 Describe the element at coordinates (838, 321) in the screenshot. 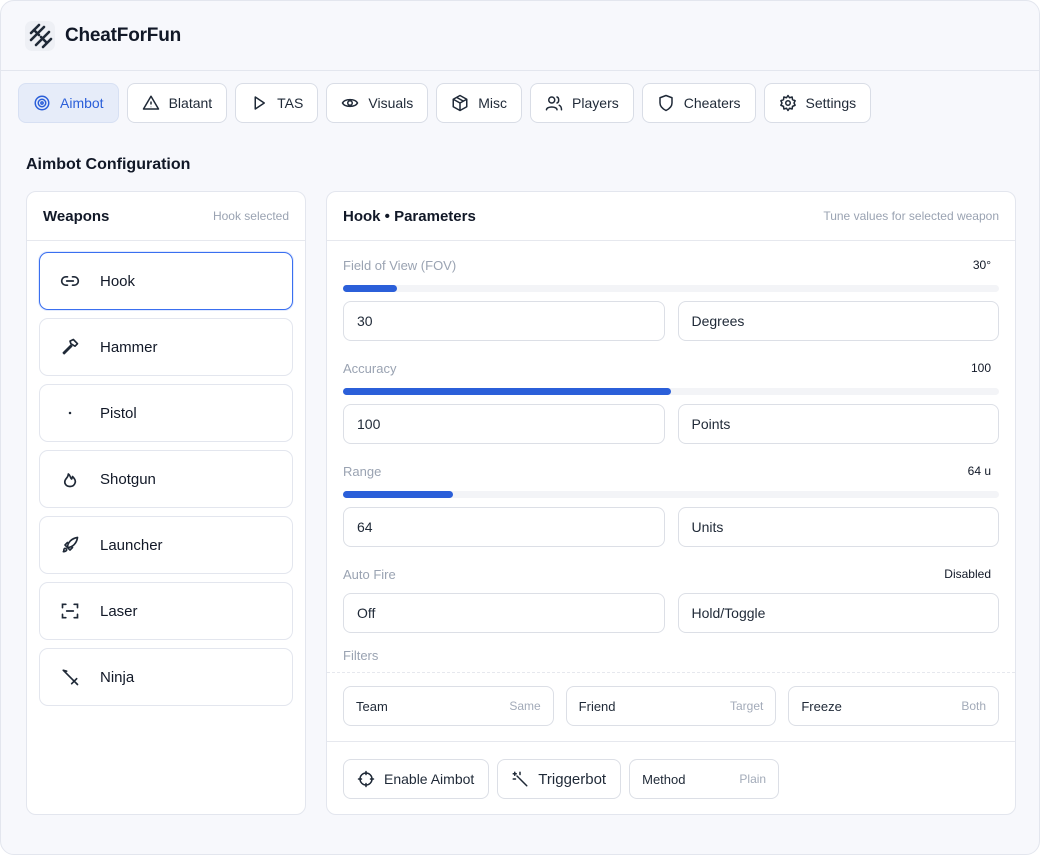

I see `fov-unit-field: Degrees` at that location.